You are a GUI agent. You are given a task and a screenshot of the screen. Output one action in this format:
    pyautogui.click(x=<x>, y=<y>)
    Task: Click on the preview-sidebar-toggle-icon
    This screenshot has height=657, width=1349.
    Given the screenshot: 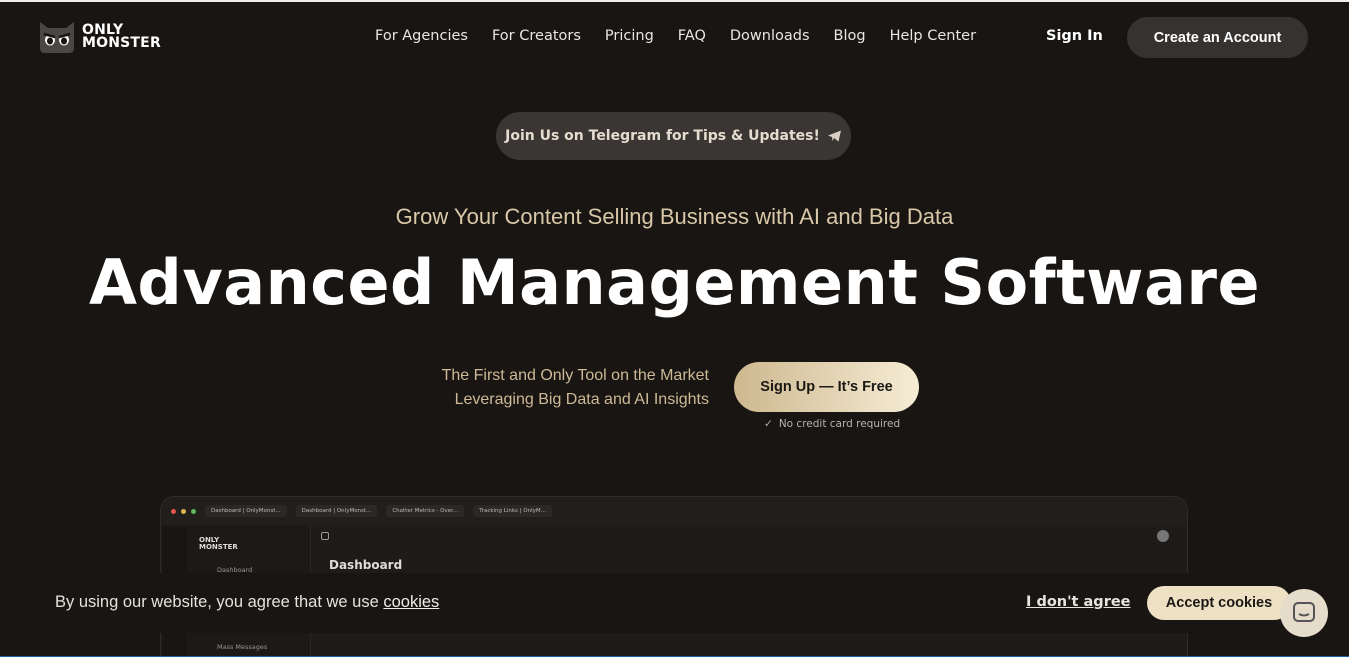 What is the action you would take?
    pyautogui.click(x=325, y=536)
    